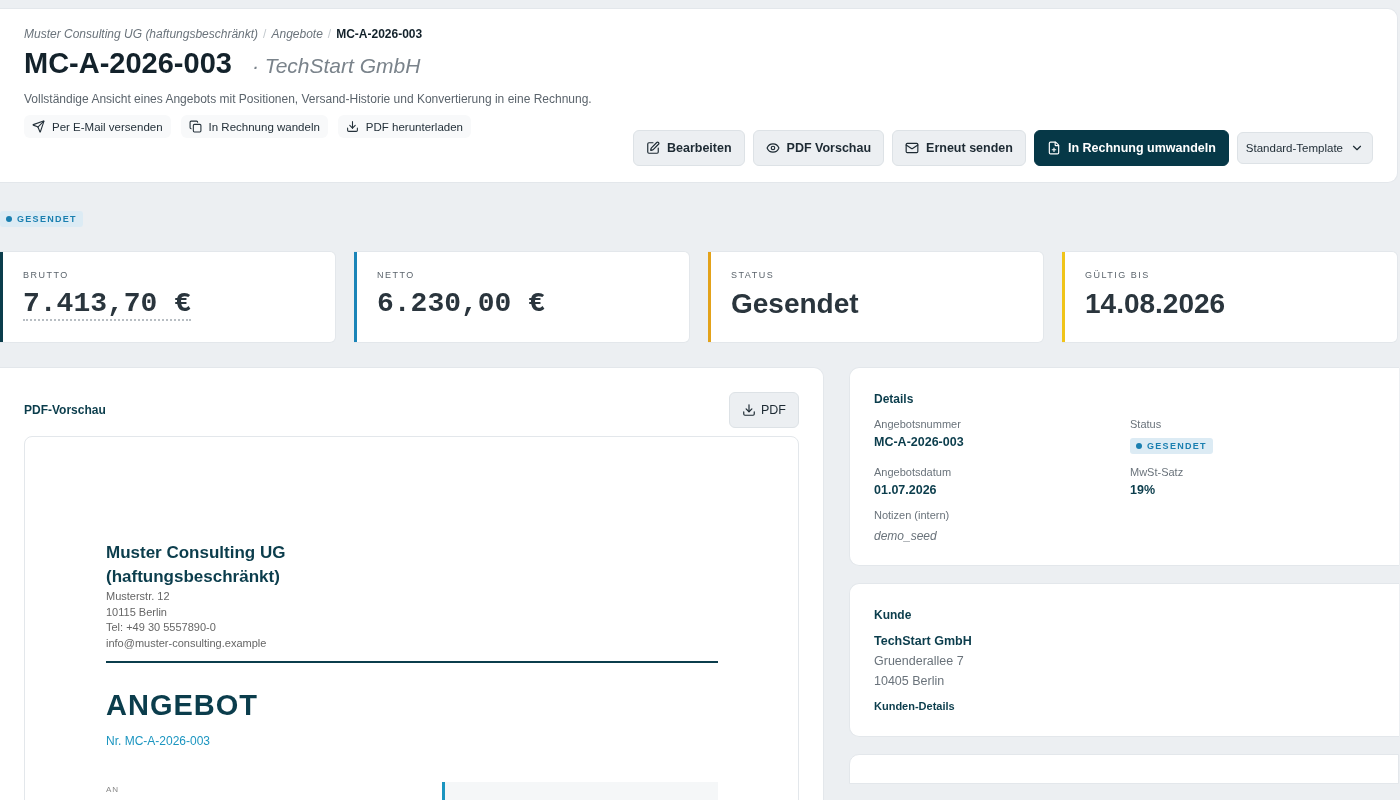  Describe the element at coordinates (379, 34) in the screenshot. I see `breadcrumb-current: MC-A-2026-003` at that location.